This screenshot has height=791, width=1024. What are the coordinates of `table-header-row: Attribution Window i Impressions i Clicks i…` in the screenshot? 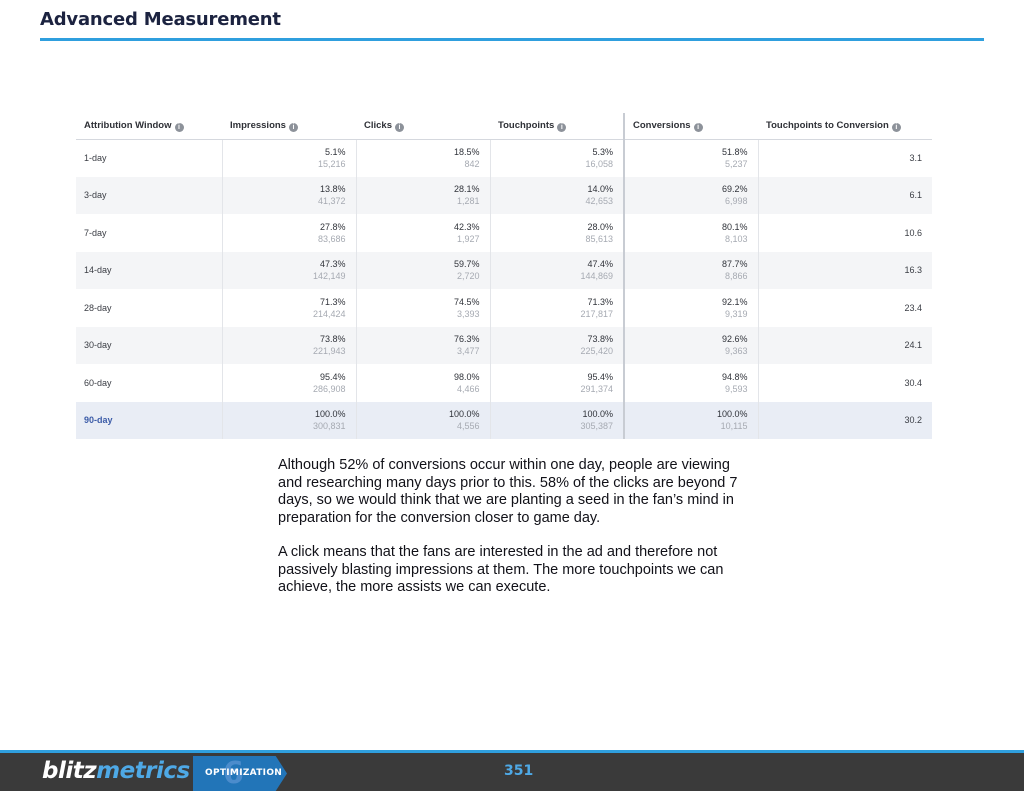 It's located at (504, 126).